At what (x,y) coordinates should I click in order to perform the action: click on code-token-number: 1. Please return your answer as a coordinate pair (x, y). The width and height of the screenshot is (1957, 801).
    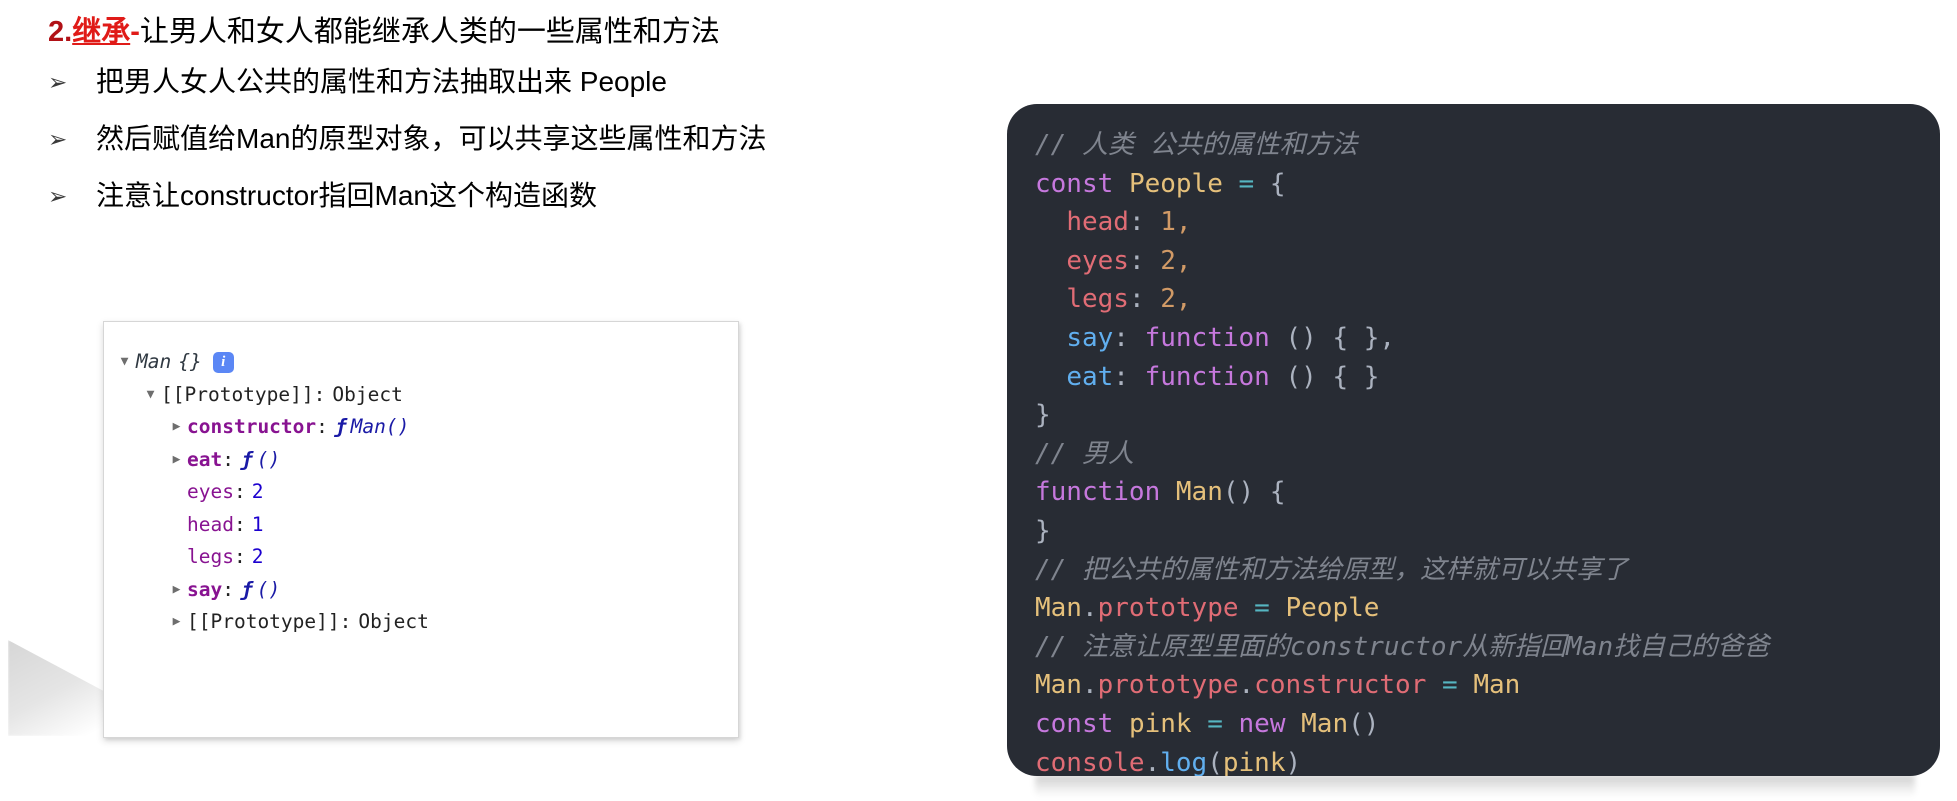
    Looking at the image, I should click on (1168, 222).